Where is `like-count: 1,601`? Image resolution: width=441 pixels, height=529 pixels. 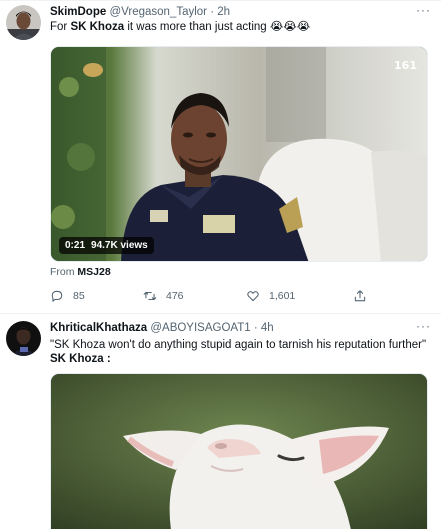
like-count: 1,601 is located at coordinates (282, 296).